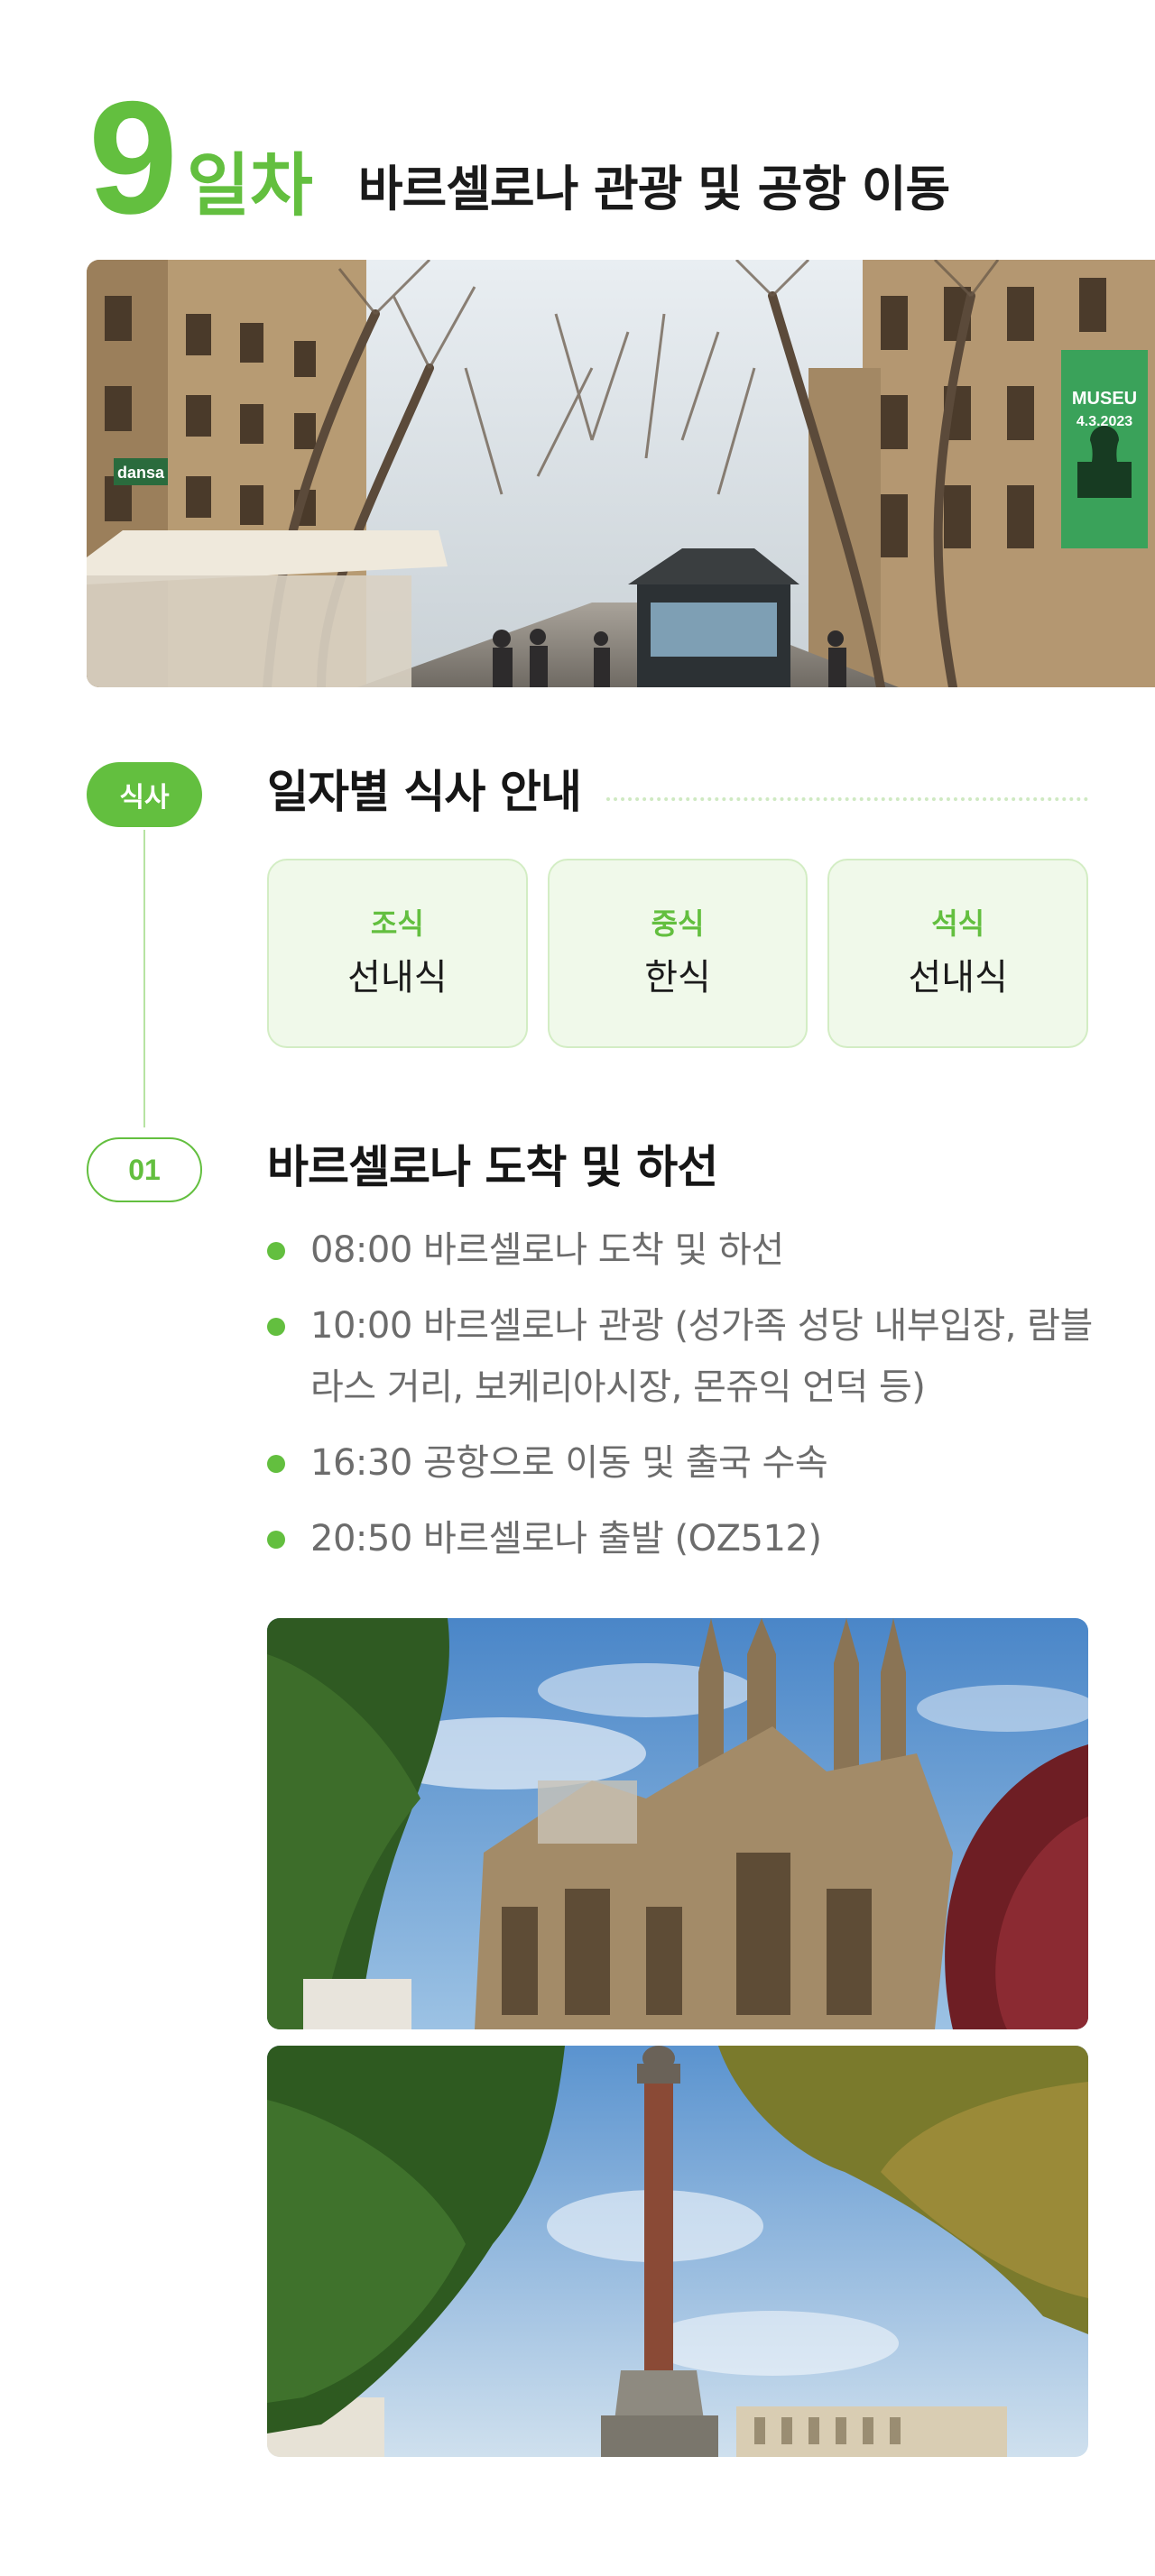 The image size is (1155, 2576). Describe the element at coordinates (653, 189) in the screenshot. I see `day-title: 바르셀로나 관광 및 공항 이동` at that location.